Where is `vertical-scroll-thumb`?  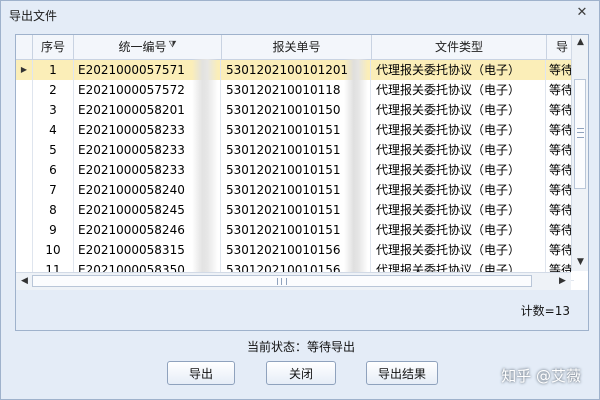
vertical-scroll-thumb is located at coordinates (580, 134).